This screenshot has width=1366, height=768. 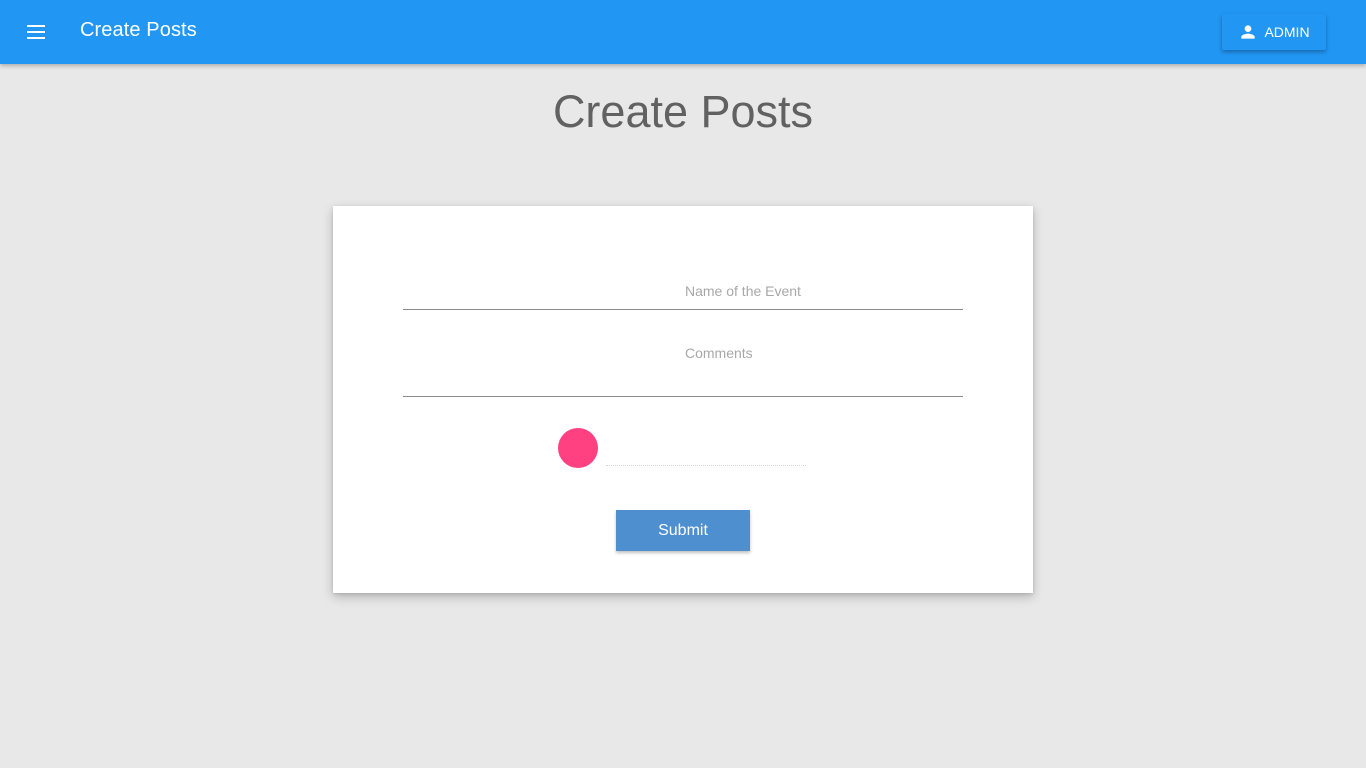 What do you see at coordinates (683, 32) in the screenshot?
I see `app-bar: Create Posts ADMIN` at bounding box center [683, 32].